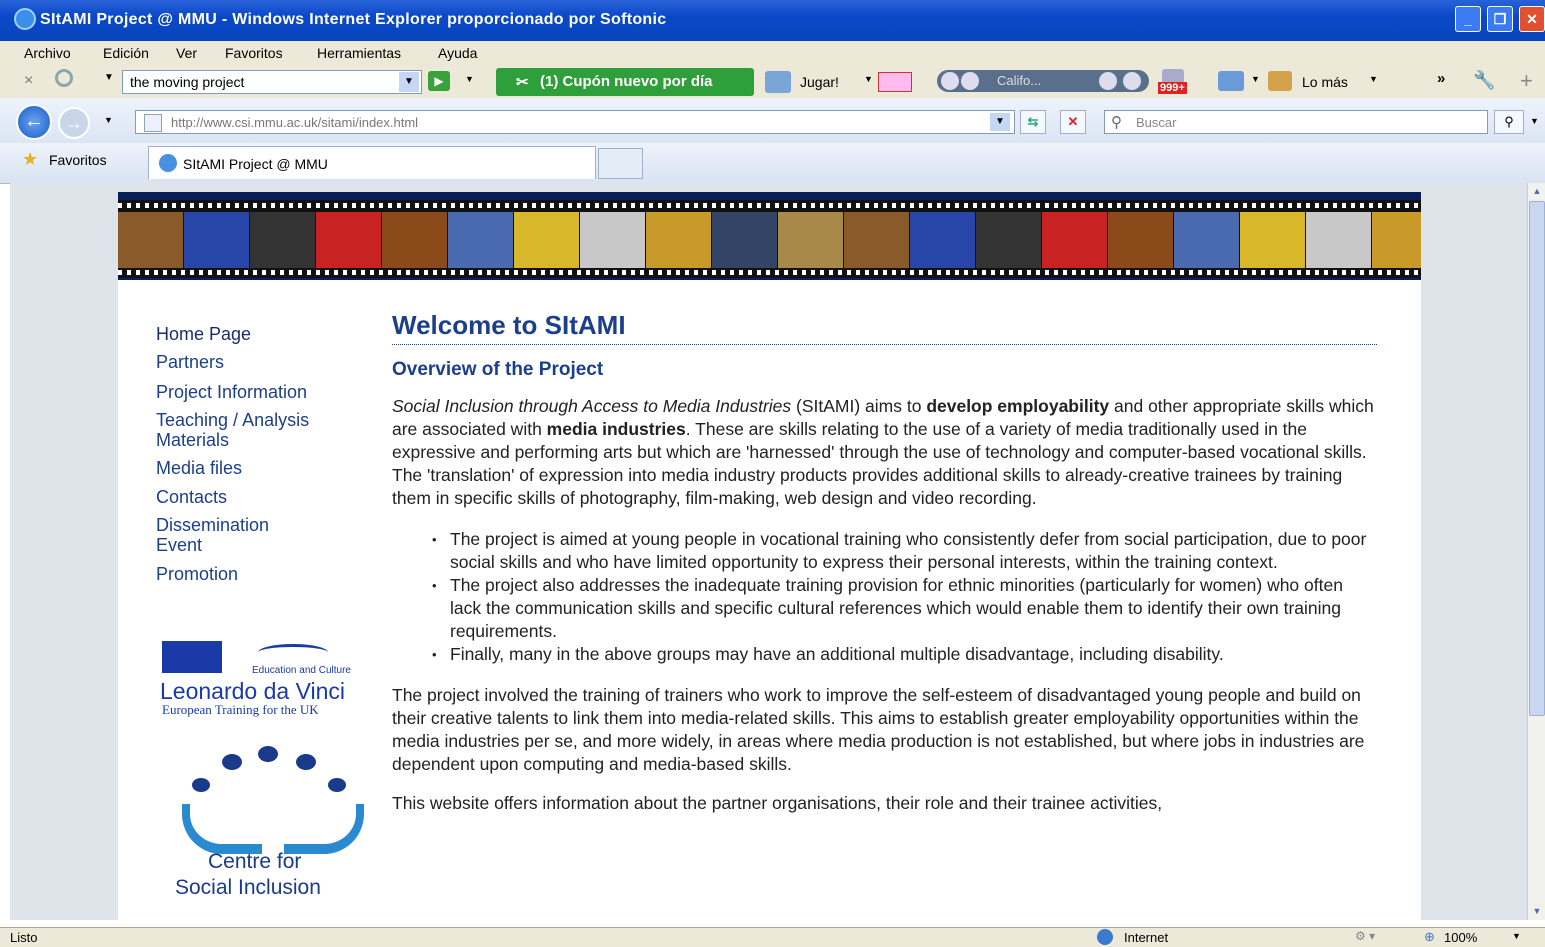 This screenshot has height=947, width=1545. Describe the element at coordinates (1280, 81) in the screenshot. I see `tools-icon` at that location.